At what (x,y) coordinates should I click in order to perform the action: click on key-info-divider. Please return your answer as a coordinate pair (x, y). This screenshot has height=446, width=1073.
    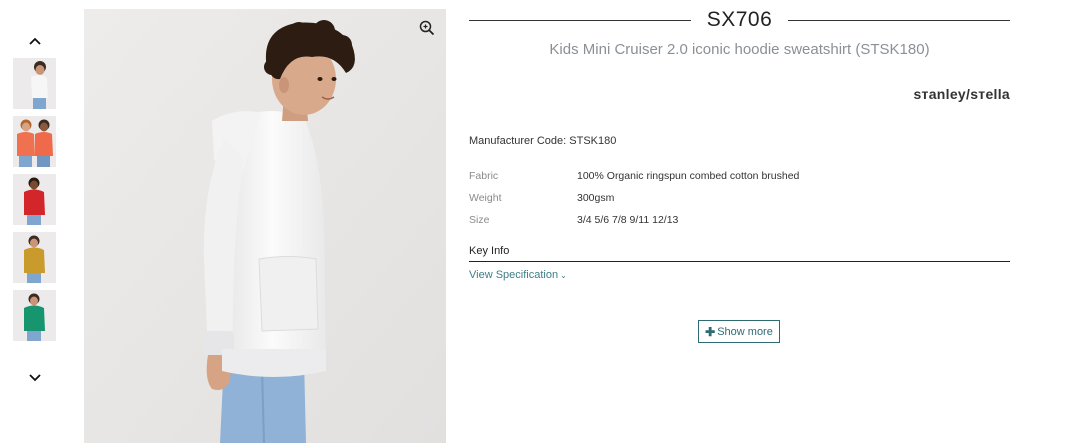
    Looking at the image, I should click on (739, 261).